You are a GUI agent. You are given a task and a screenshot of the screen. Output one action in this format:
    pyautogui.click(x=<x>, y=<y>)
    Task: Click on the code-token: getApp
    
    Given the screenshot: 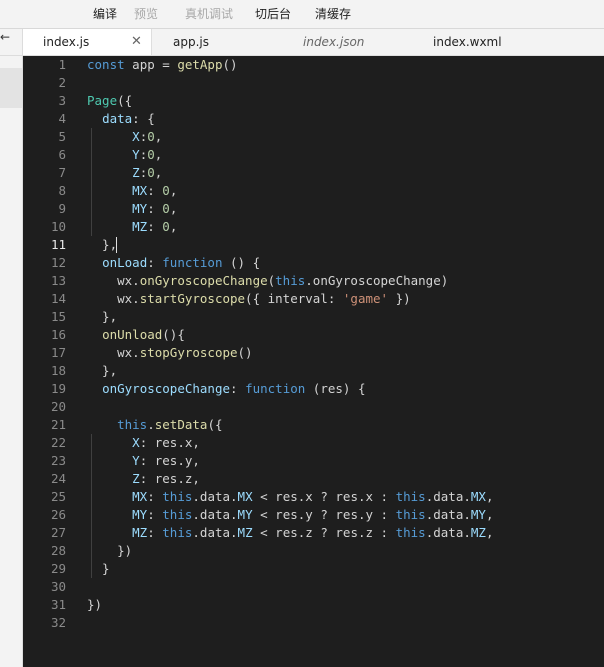 What is the action you would take?
    pyautogui.click(x=200, y=64)
    